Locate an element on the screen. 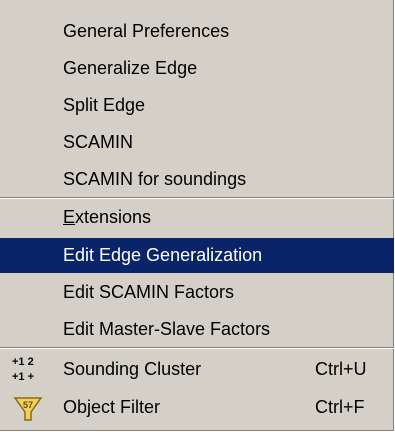 This screenshot has width=395, height=432. menu-item-label: Edit SCAMIN Factors is located at coordinates (149, 292).